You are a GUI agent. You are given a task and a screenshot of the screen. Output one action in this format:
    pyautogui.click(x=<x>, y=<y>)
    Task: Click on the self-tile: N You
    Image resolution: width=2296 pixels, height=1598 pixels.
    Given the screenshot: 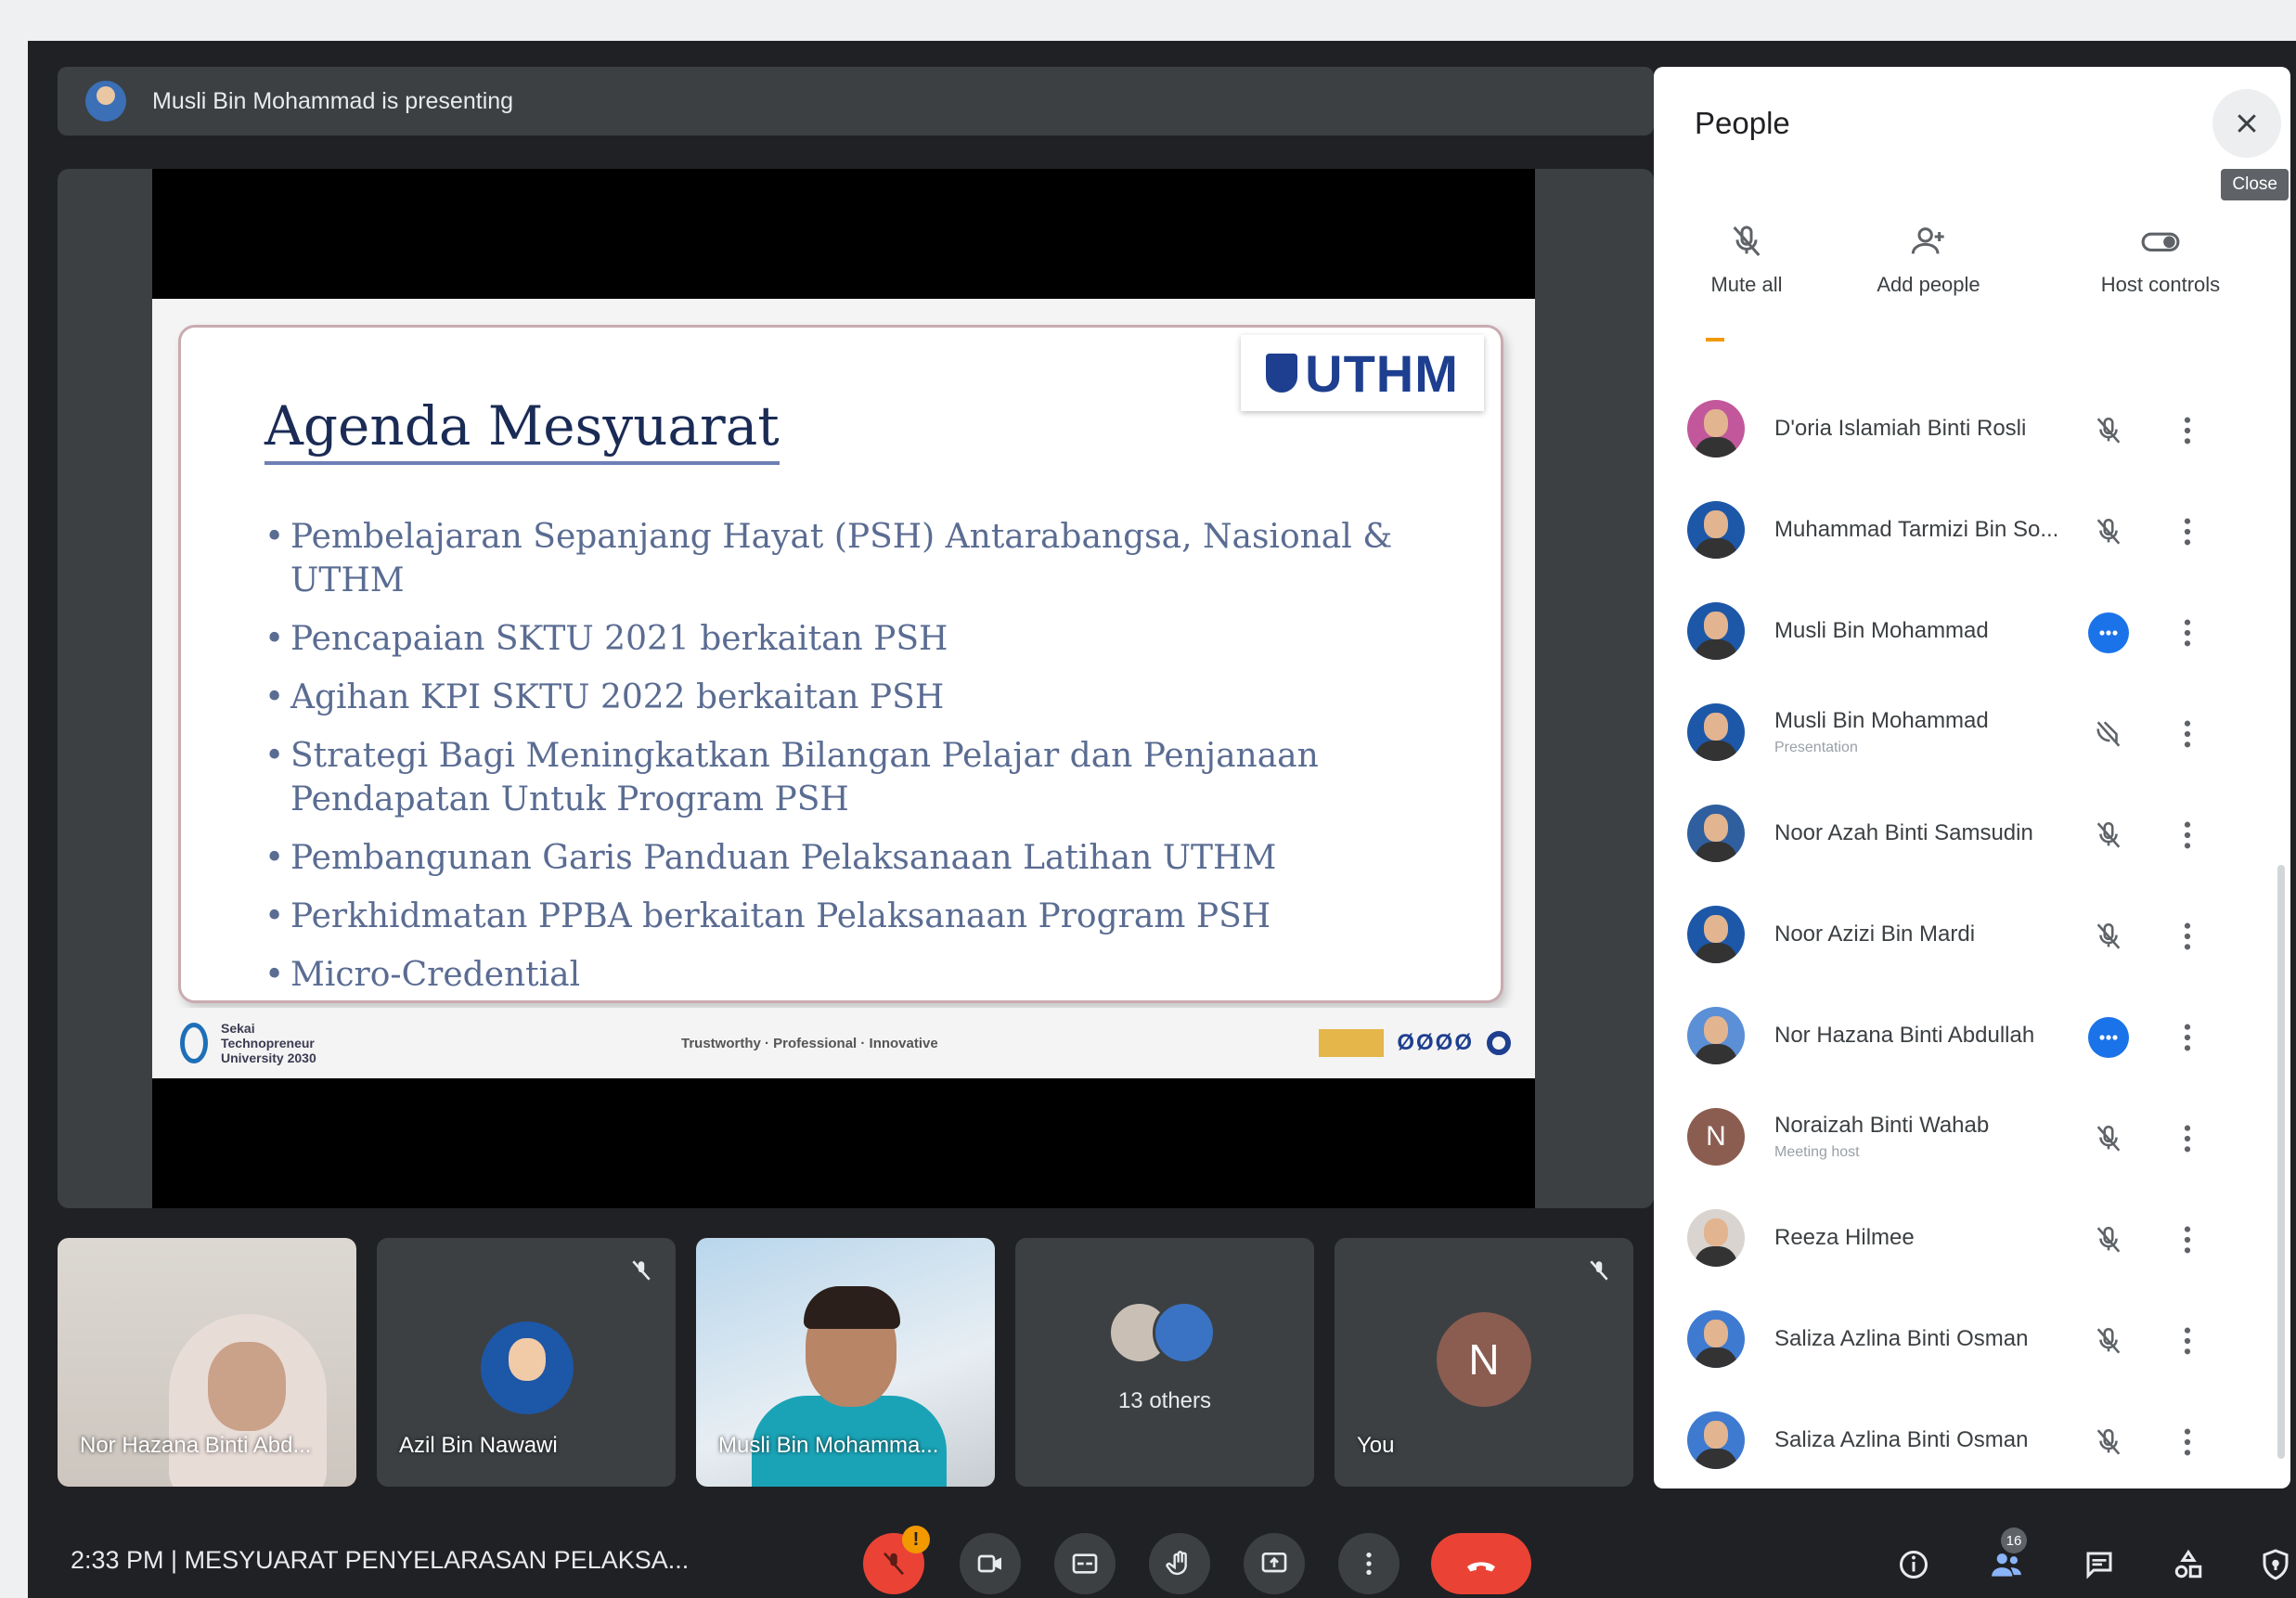 What is the action you would take?
    pyautogui.click(x=1484, y=1363)
    